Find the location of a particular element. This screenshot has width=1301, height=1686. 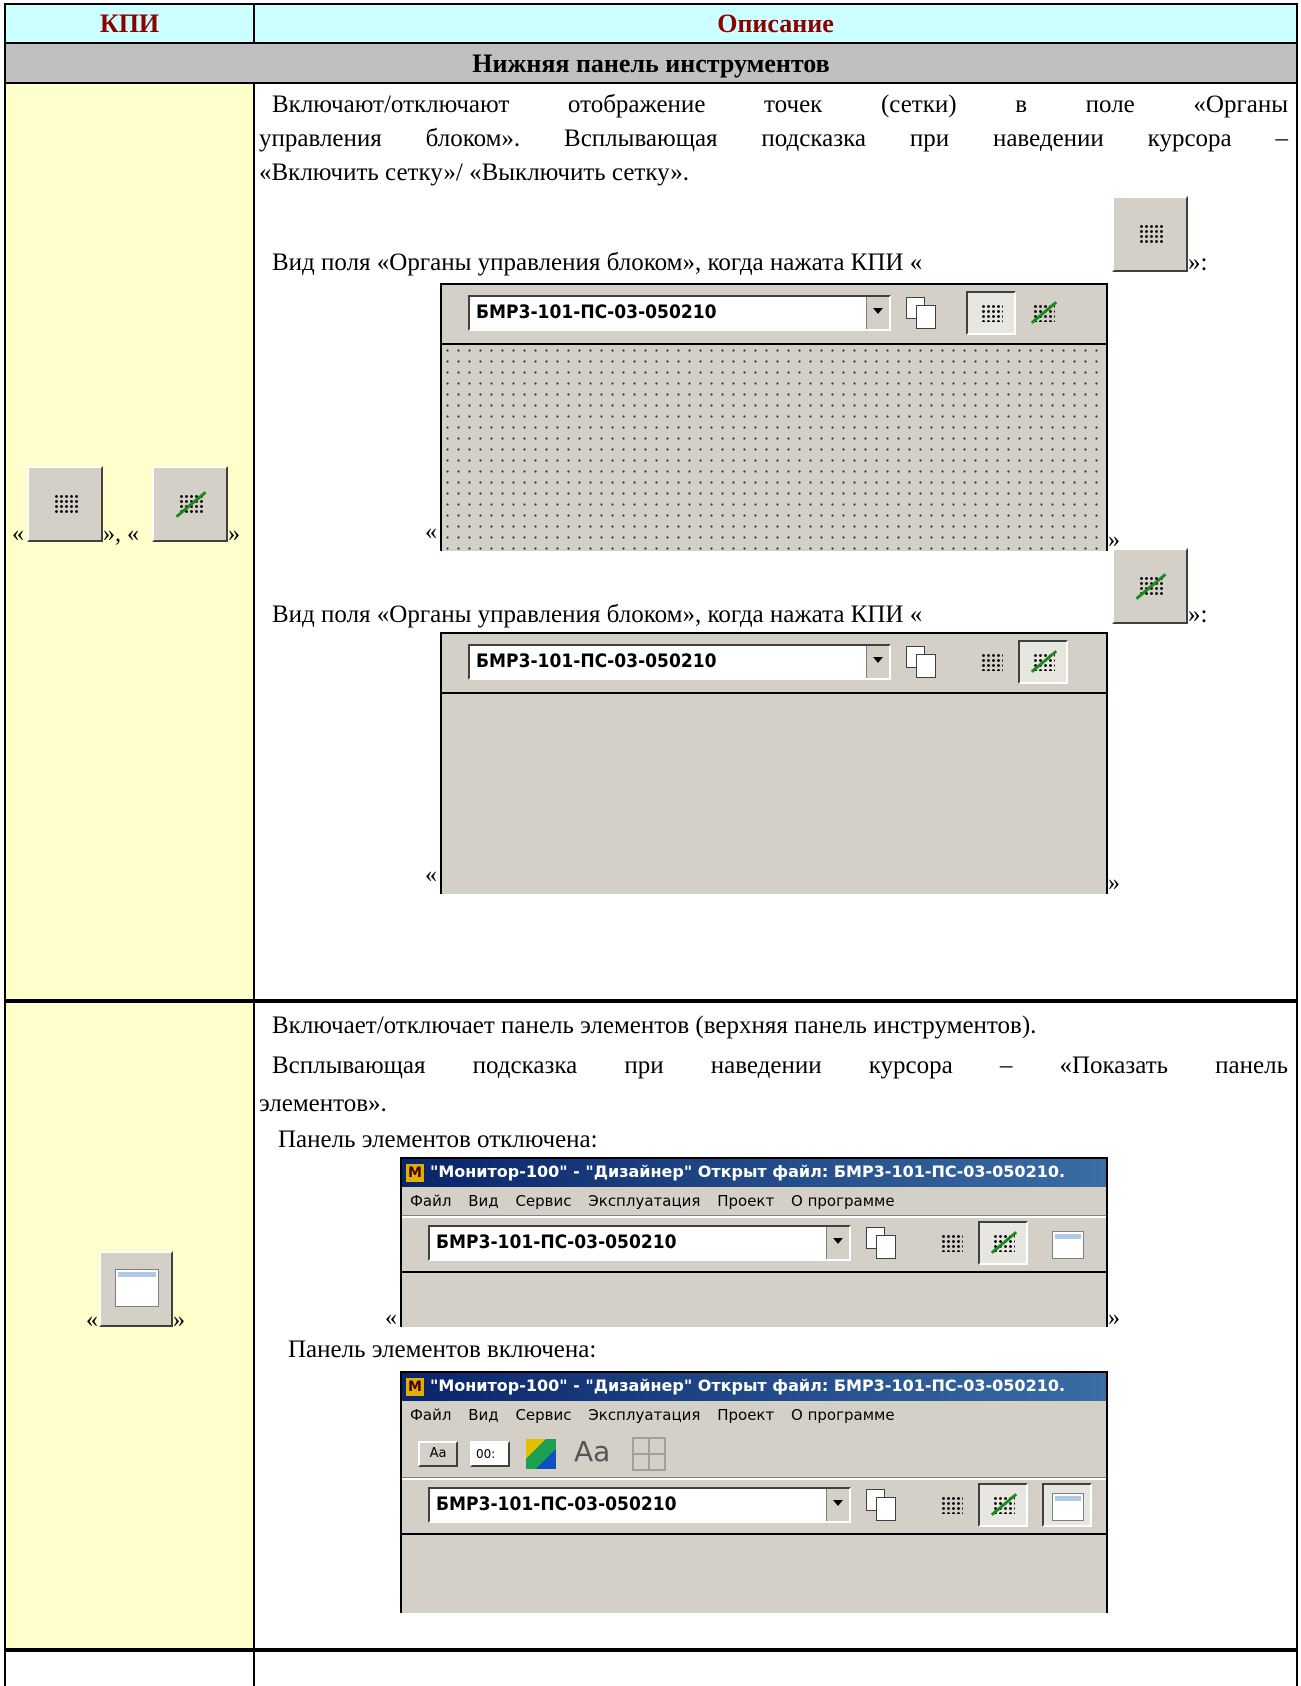

menu-about: О программе is located at coordinates (843, 1201).